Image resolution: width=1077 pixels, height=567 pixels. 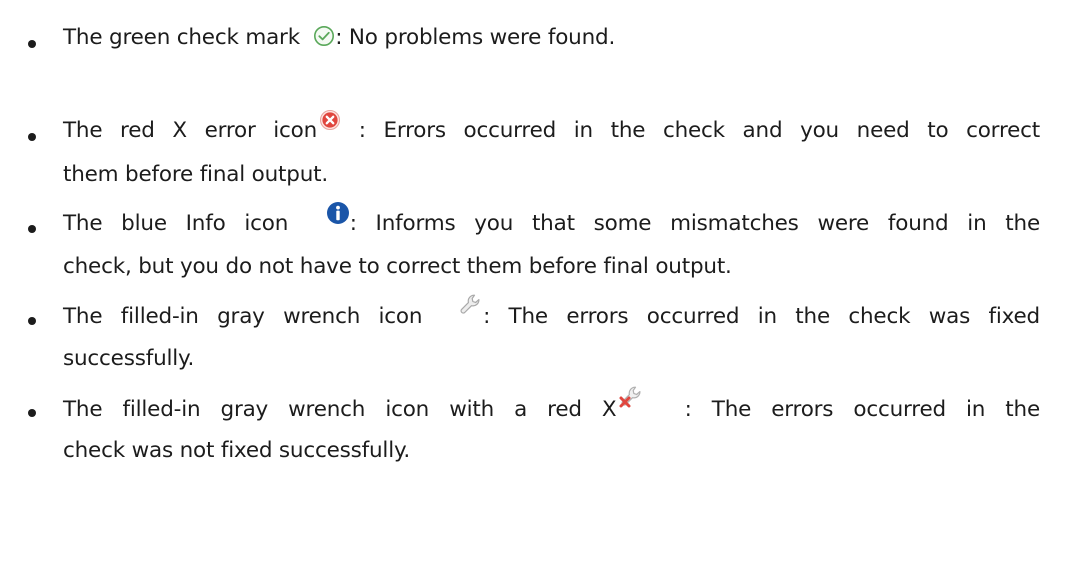 What do you see at coordinates (338, 213) in the screenshot?
I see `blue-info-icon` at bounding box center [338, 213].